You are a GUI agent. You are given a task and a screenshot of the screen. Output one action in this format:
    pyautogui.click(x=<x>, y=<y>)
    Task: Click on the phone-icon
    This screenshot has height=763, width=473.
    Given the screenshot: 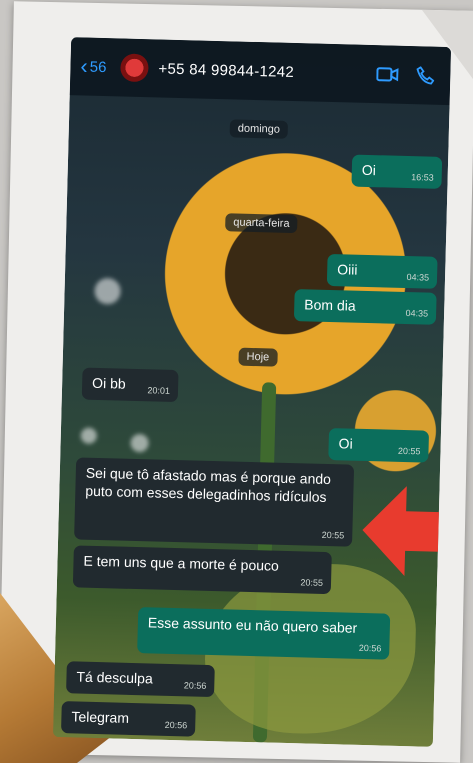 What is the action you would take?
    pyautogui.click(x=425, y=75)
    